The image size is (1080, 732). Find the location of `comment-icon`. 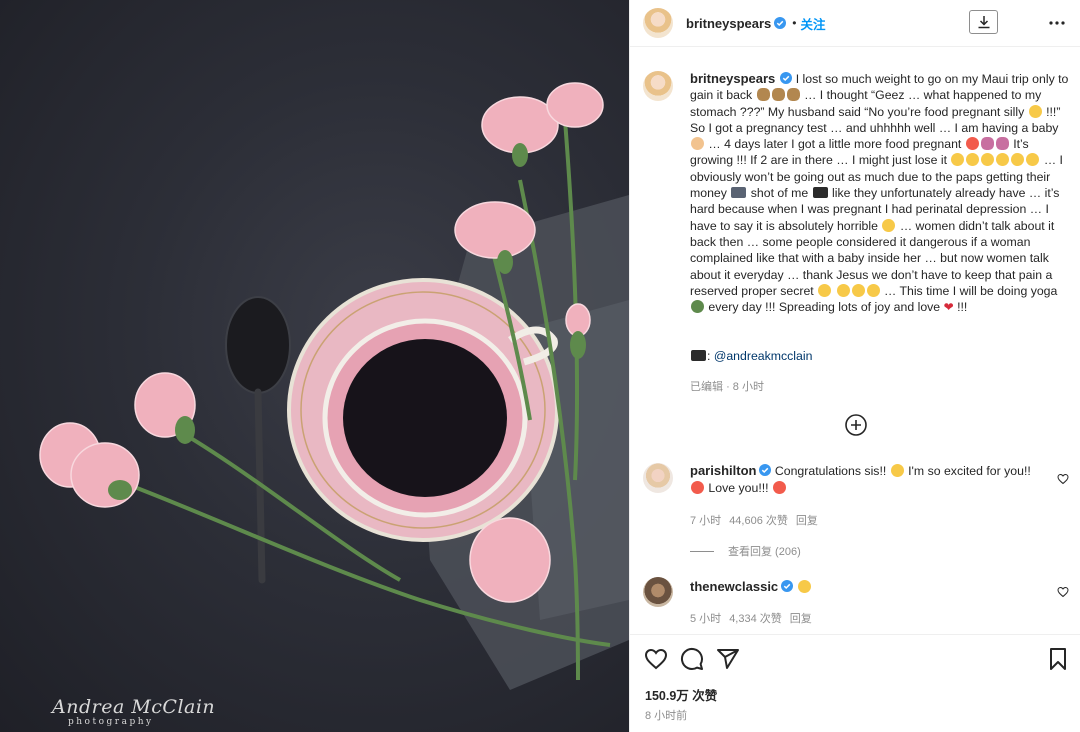

comment-icon is located at coordinates (692, 659).